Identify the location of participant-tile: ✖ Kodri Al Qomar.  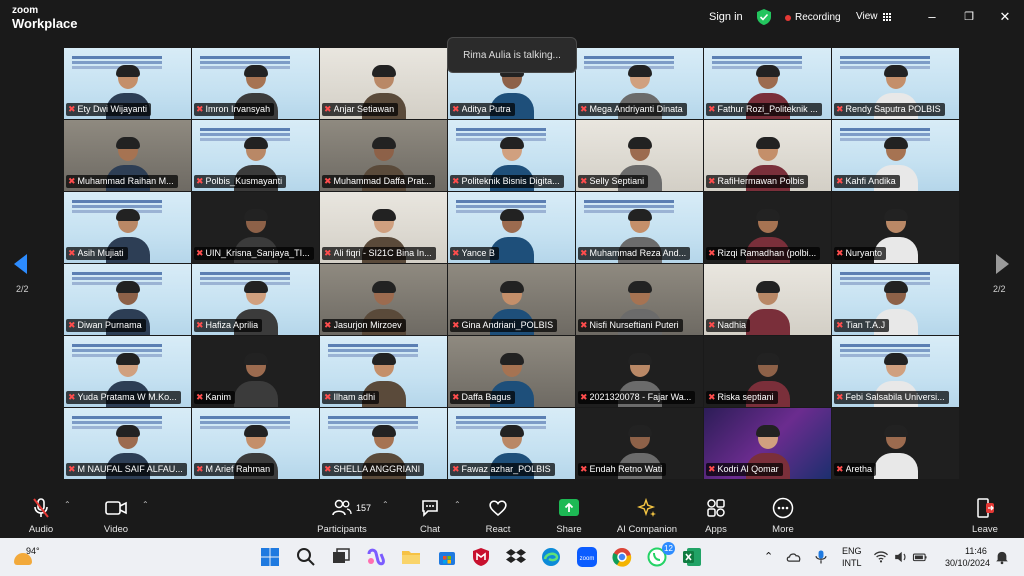
(767, 443).